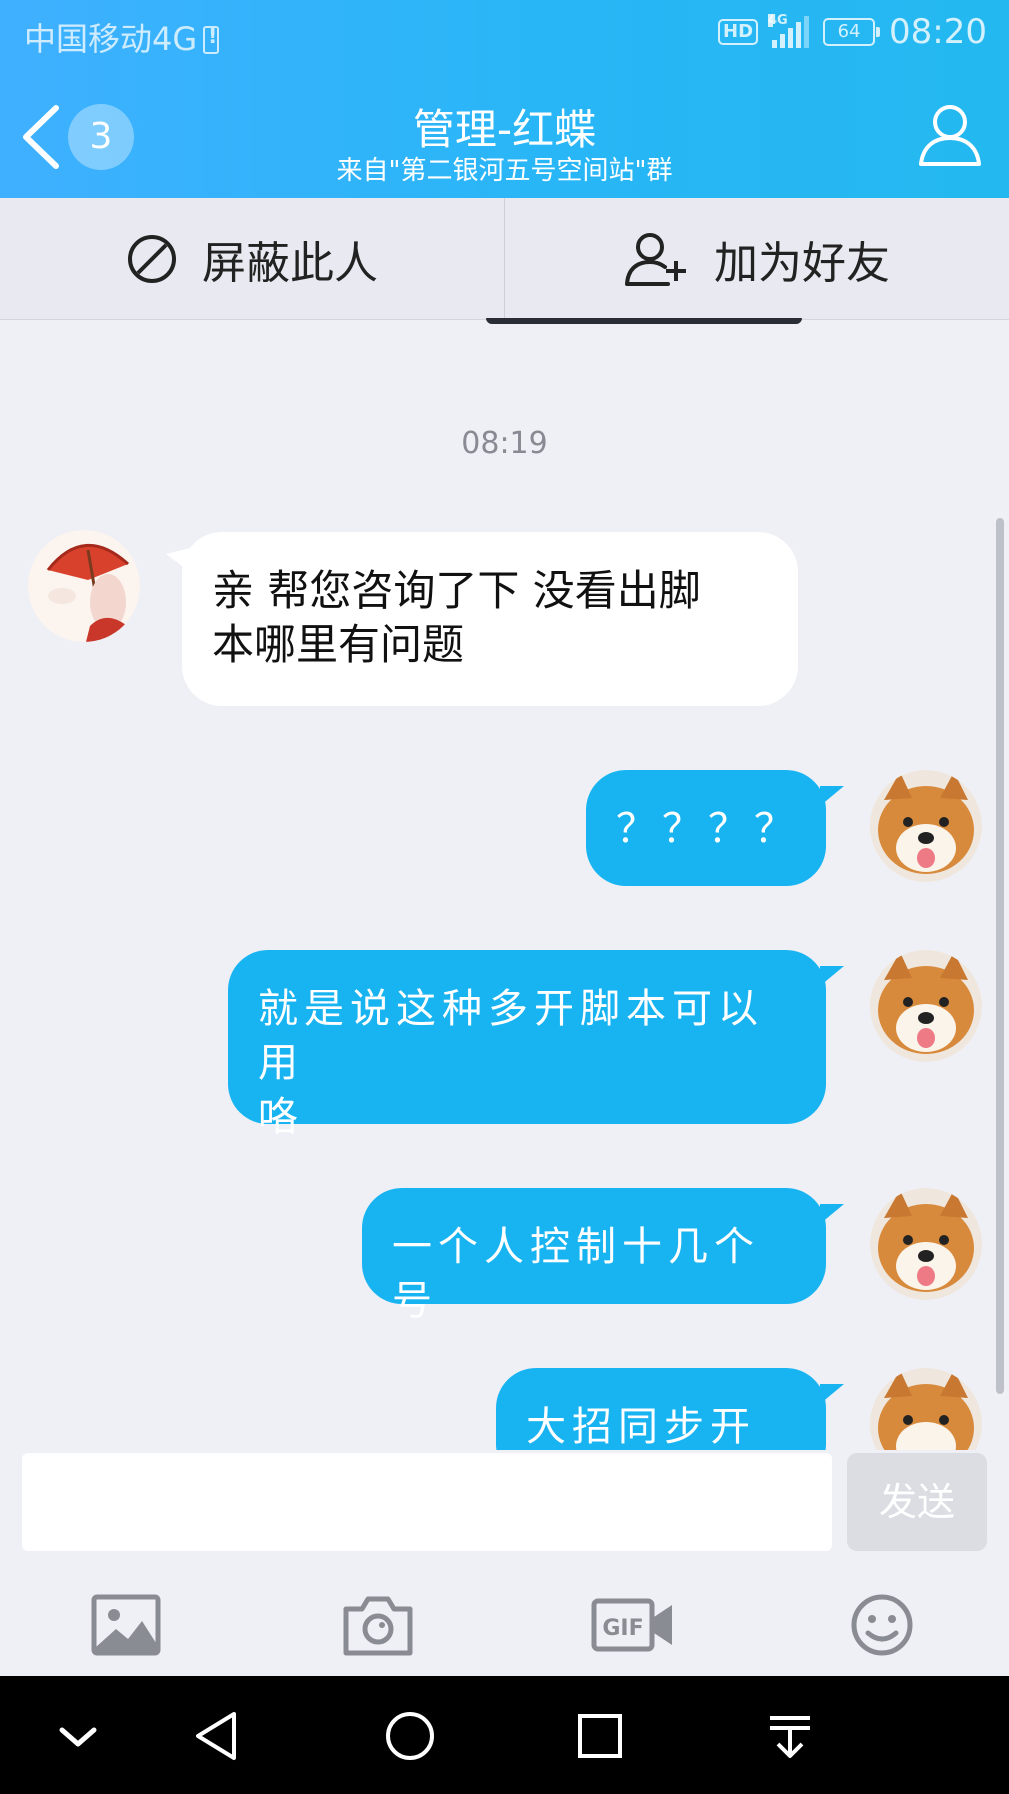 The height and width of the screenshot is (1794, 1009). Describe the element at coordinates (882, 1625) in the screenshot. I see `emoji-icon` at that location.